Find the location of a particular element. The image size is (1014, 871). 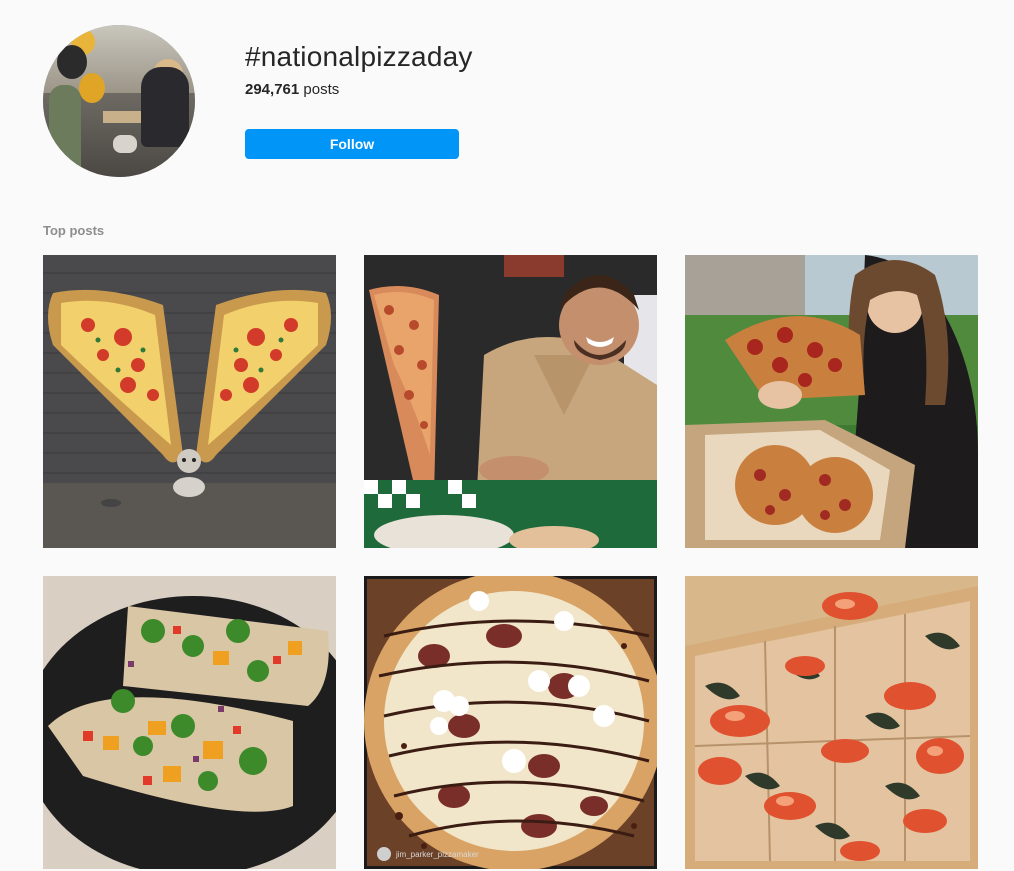

post-image-veggie-flatbread is located at coordinates (189, 722).